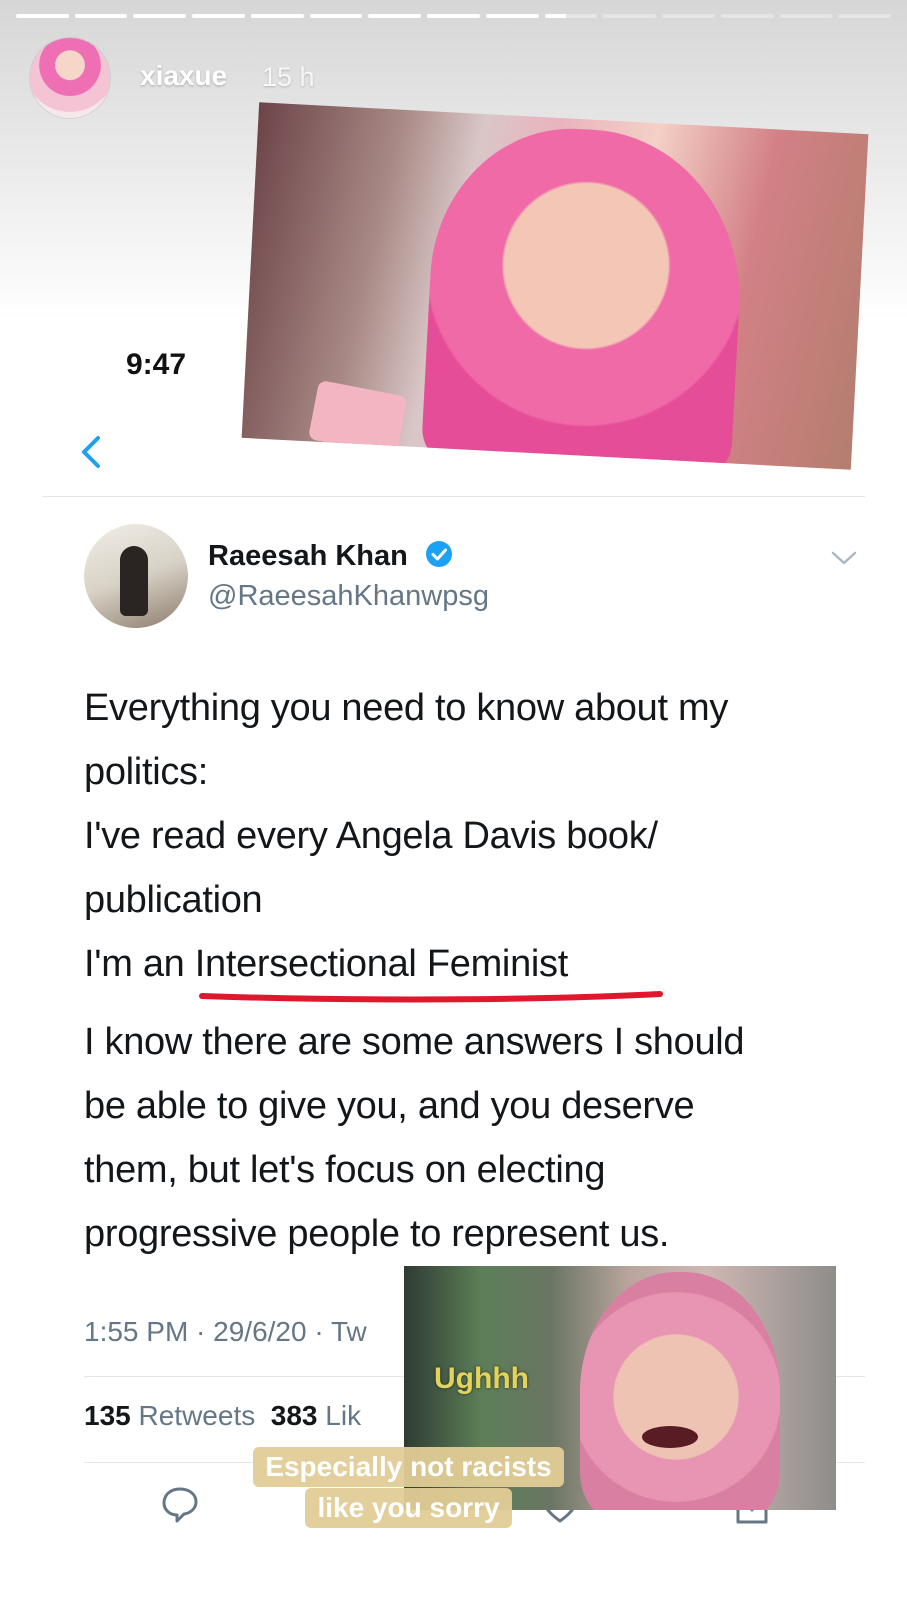 The width and height of the screenshot is (907, 1600). Describe the element at coordinates (343, 1415) in the screenshot. I see `likes-label: Lik` at that location.